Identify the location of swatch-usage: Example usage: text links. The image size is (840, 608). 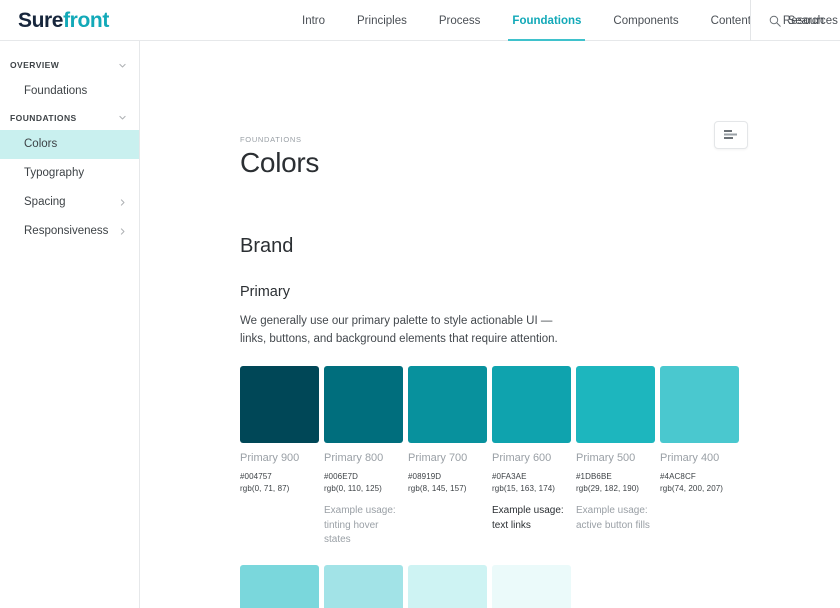
(528, 518).